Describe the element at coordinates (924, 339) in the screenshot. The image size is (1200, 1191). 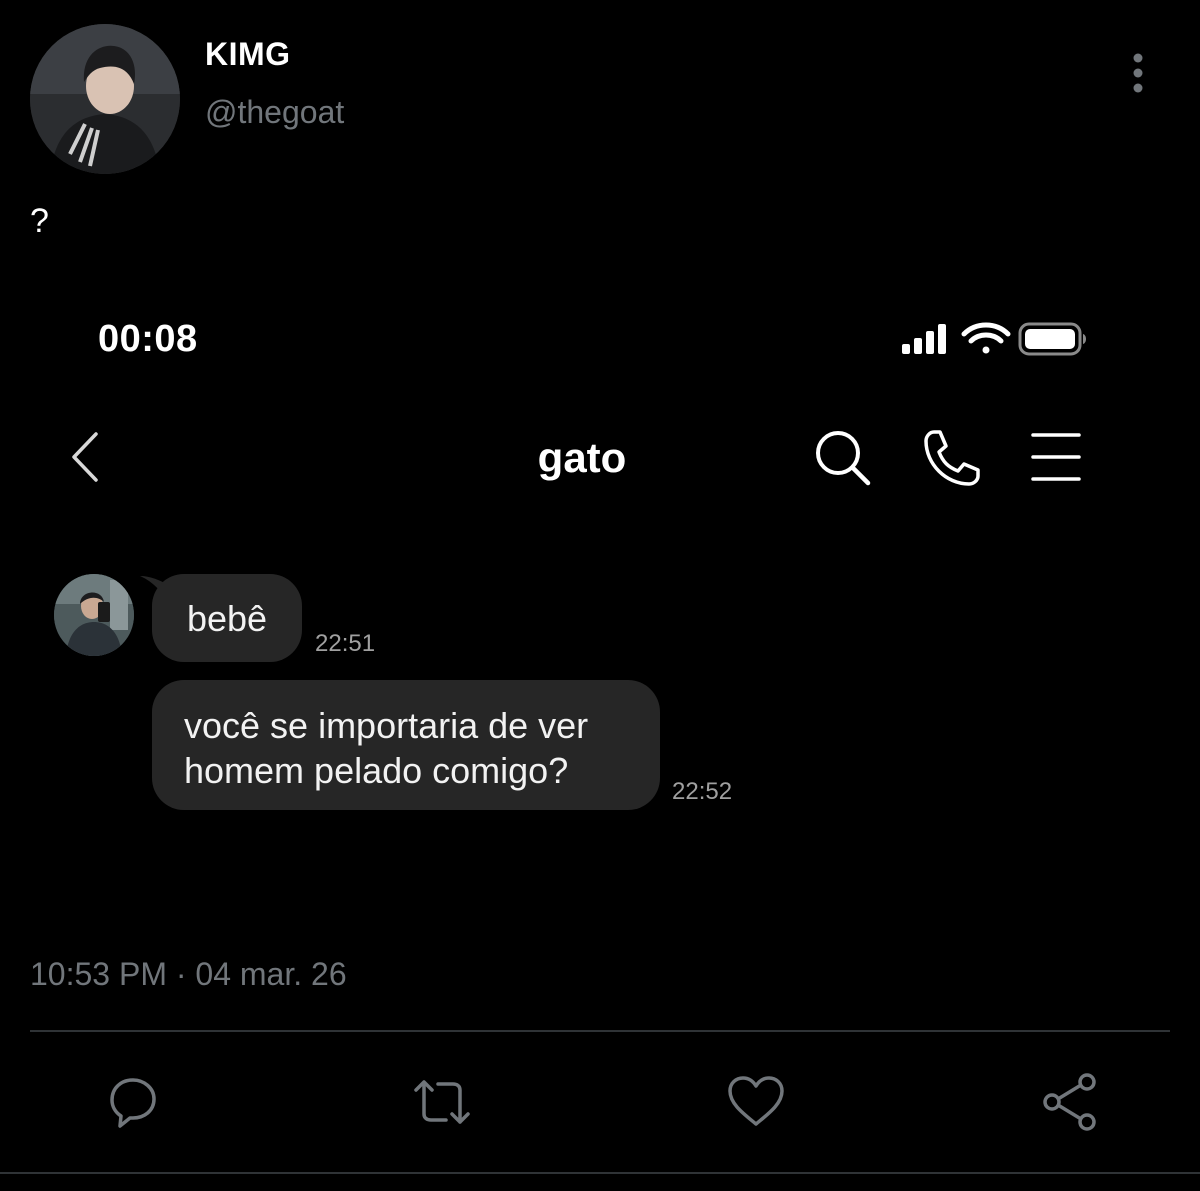
I see `cellular-signal-icon` at that location.